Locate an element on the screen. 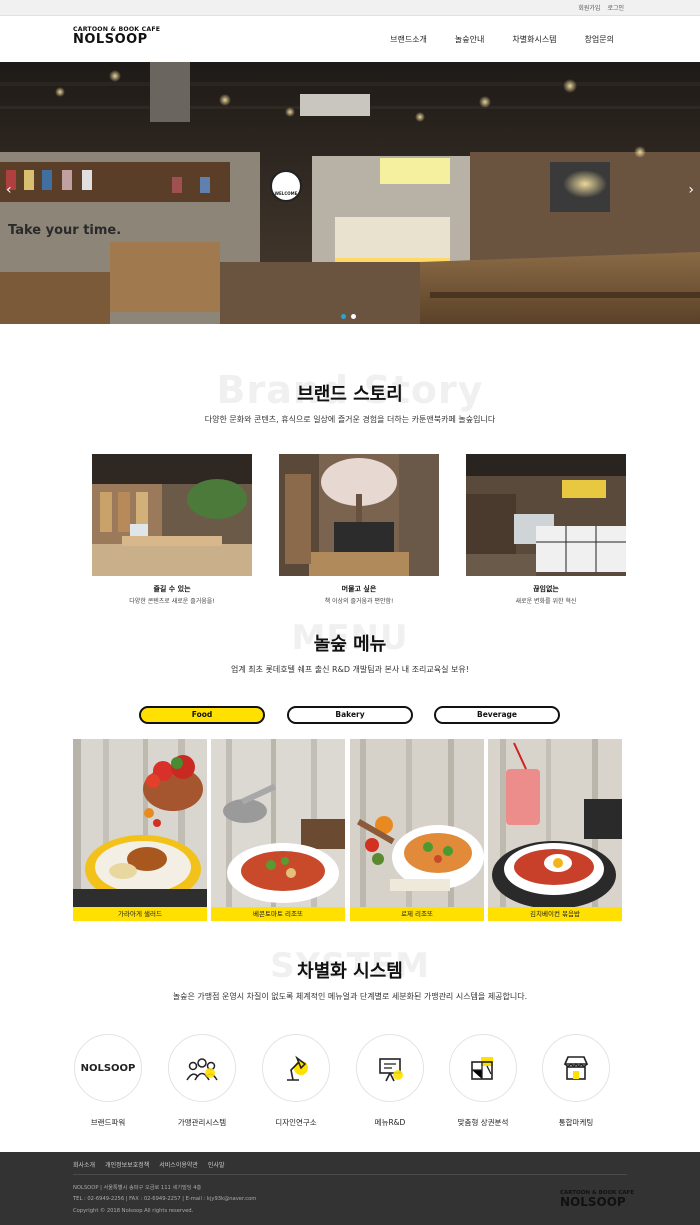  storefront-icon is located at coordinates (576, 1068).